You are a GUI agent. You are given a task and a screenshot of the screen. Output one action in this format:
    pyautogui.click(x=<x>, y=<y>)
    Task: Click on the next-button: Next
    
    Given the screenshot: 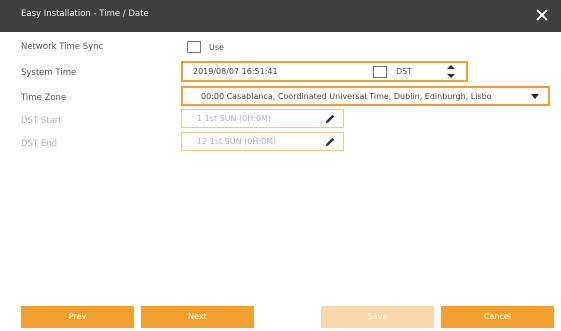 What is the action you would take?
    pyautogui.click(x=197, y=317)
    